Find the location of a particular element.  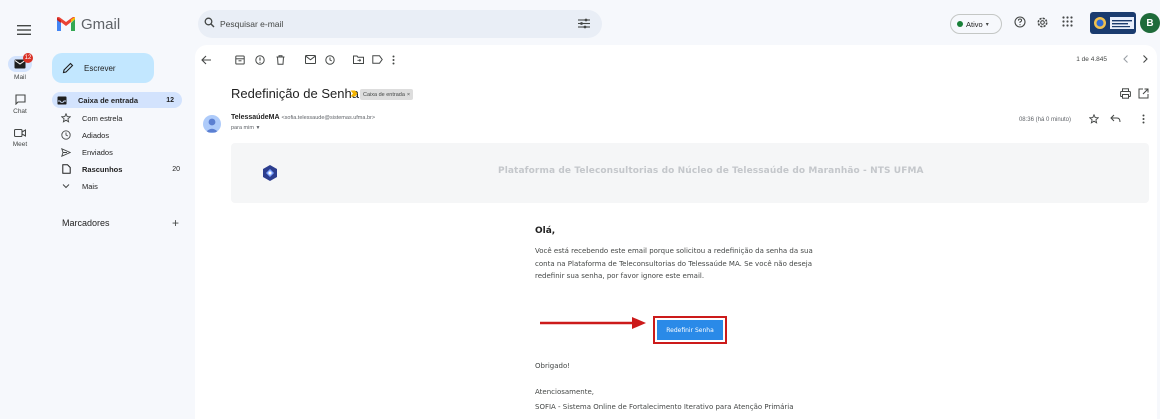

label-chip-text: Caixa de entrada is located at coordinates (384, 94).